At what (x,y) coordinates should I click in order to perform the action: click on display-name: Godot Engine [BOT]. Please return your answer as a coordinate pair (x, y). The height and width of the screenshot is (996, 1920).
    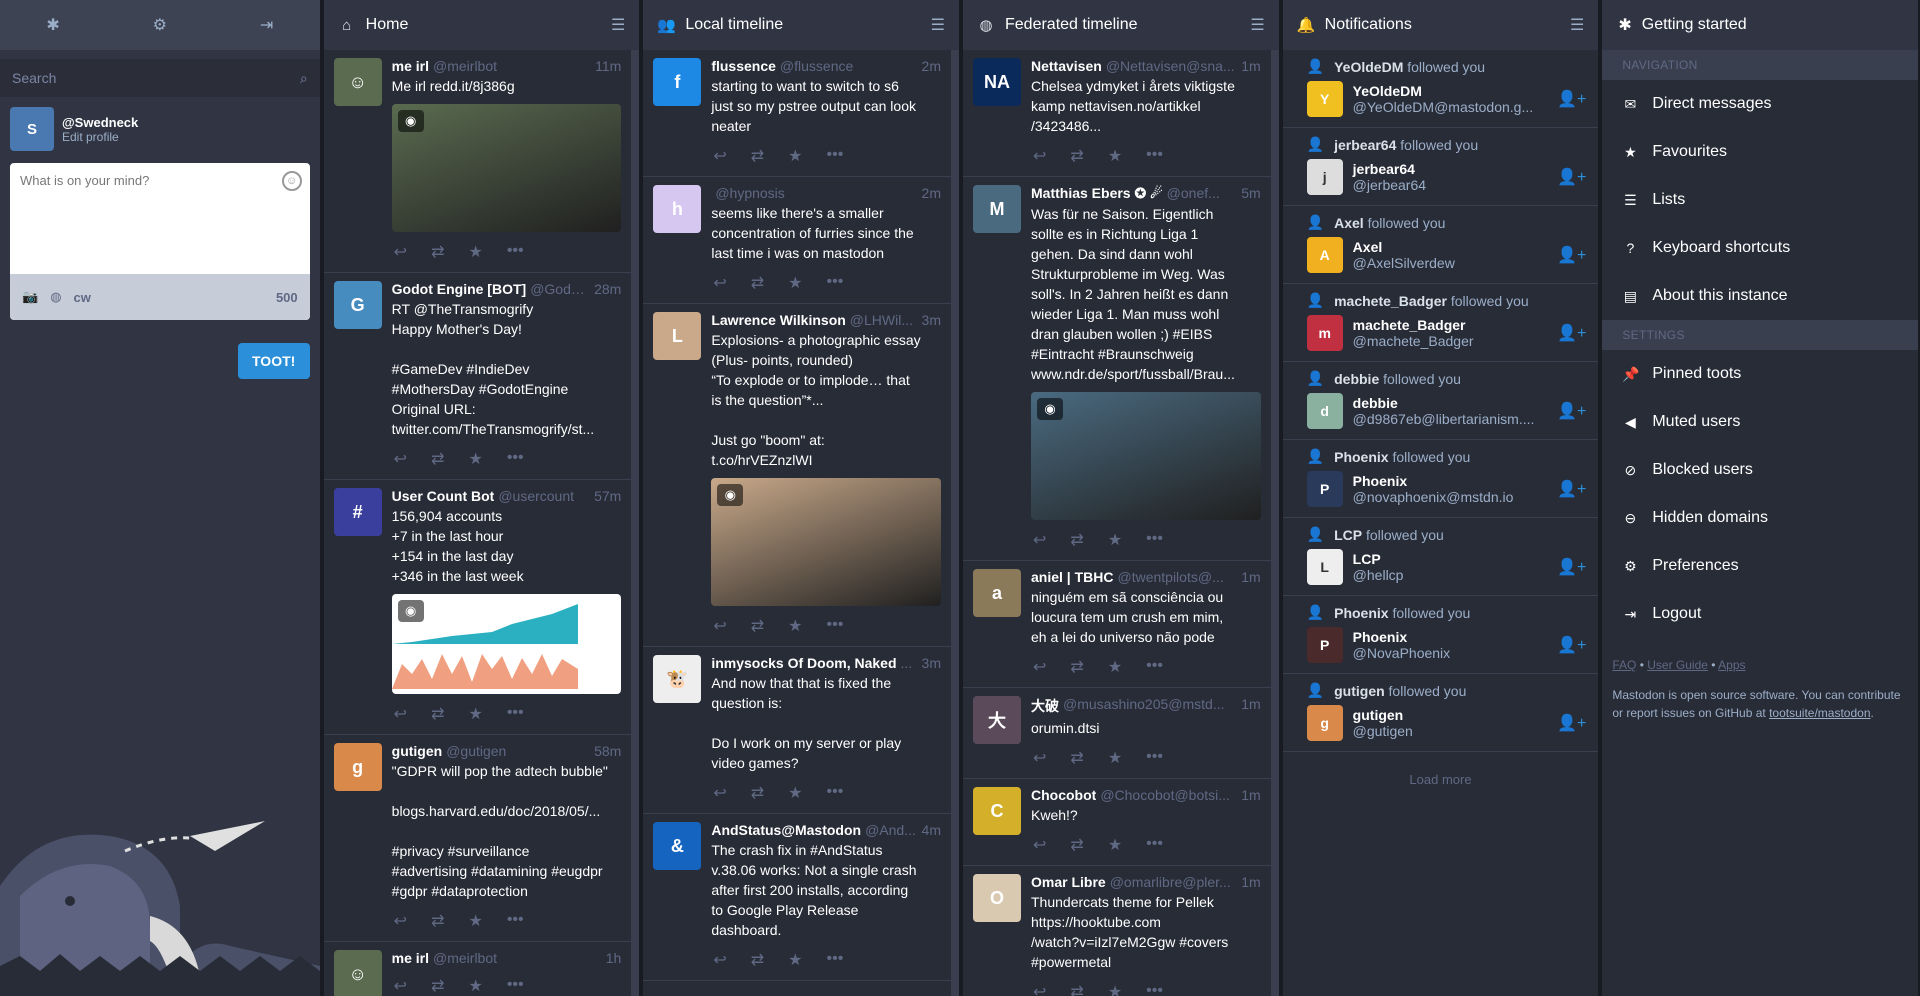
    Looking at the image, I should click on (459, 289).